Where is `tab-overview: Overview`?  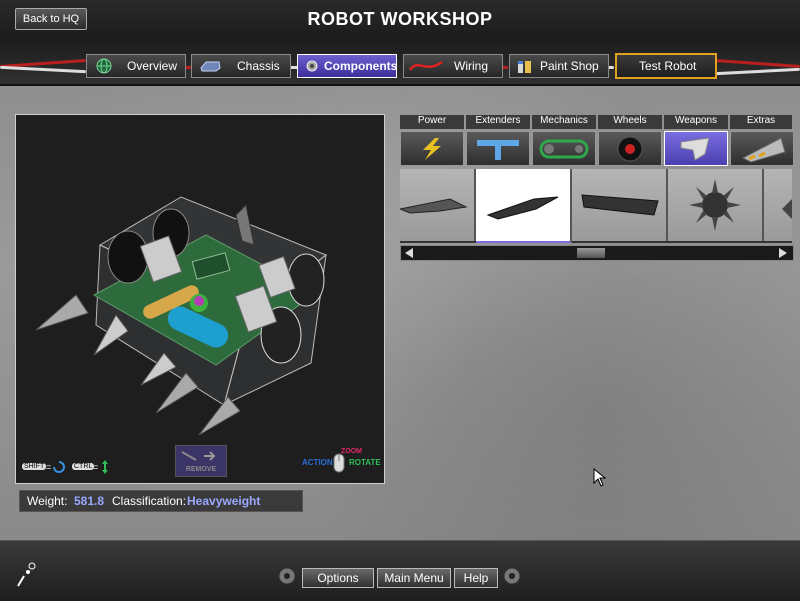
tab-overview: Overview is located at coordinates (136, 66).